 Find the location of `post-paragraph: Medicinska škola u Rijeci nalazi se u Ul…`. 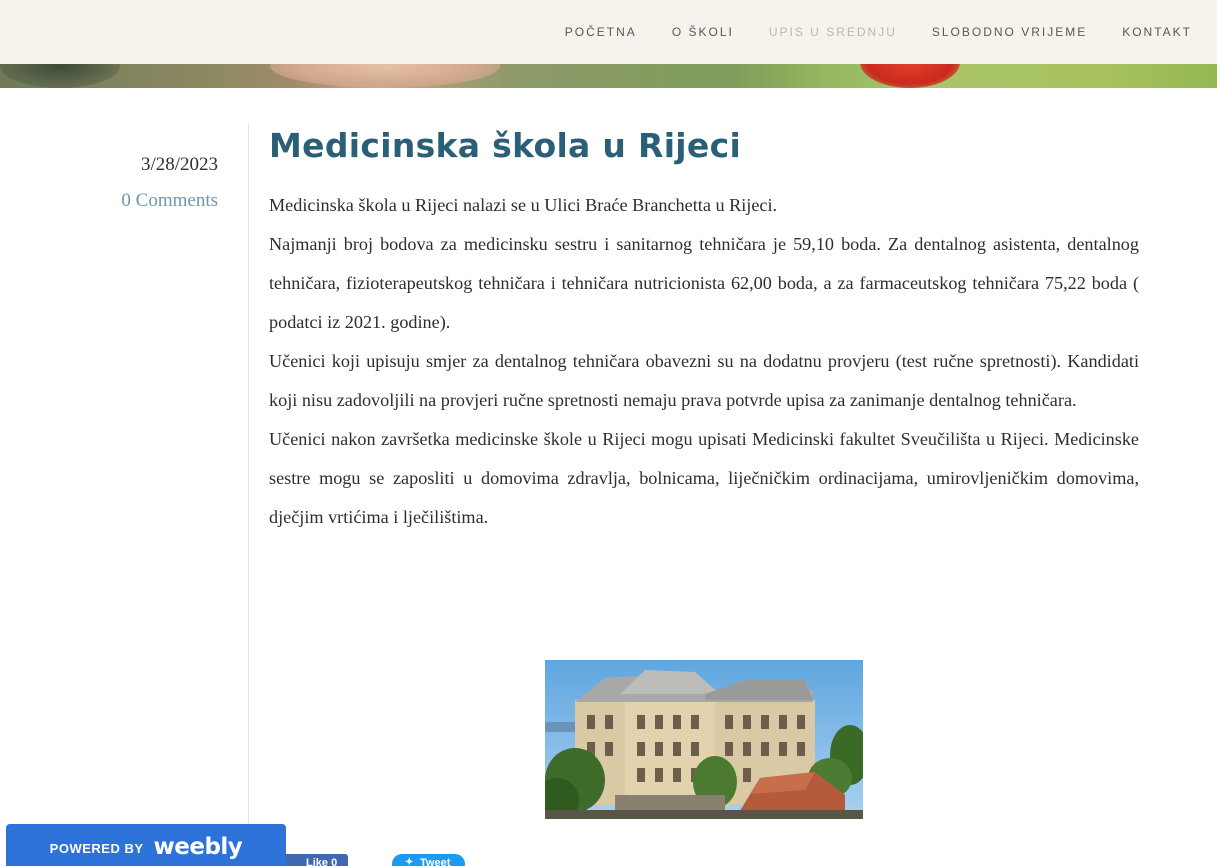

post-paragraph: Medicinska škola u Rijeci nalazi se u Ul… is located at coordinates (523, 205).